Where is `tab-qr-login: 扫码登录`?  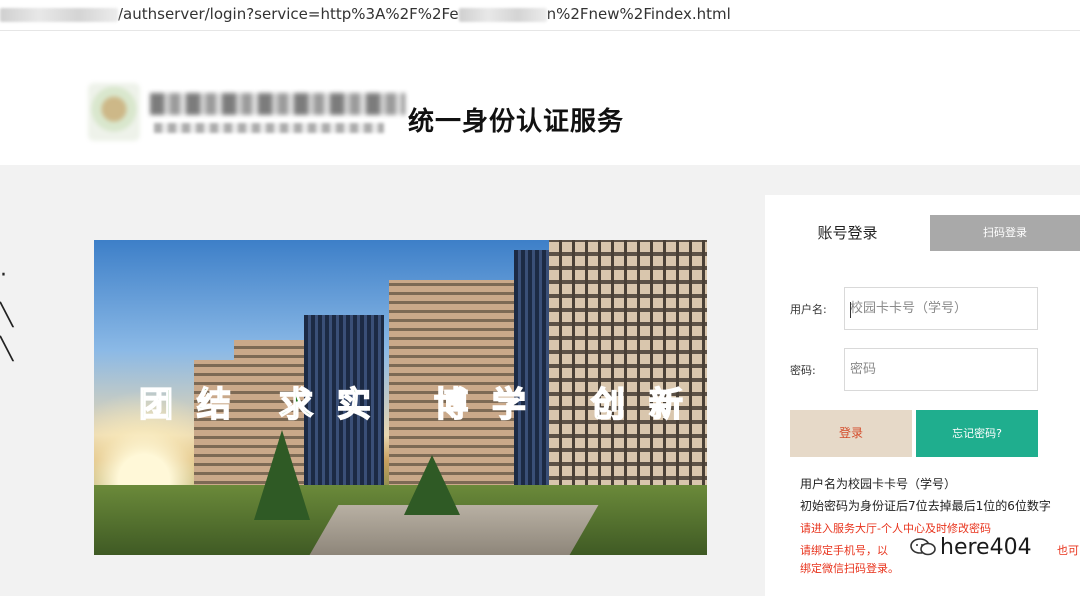 tab-qr-login: 扫码登录 is located at coordinates (1005, 233).